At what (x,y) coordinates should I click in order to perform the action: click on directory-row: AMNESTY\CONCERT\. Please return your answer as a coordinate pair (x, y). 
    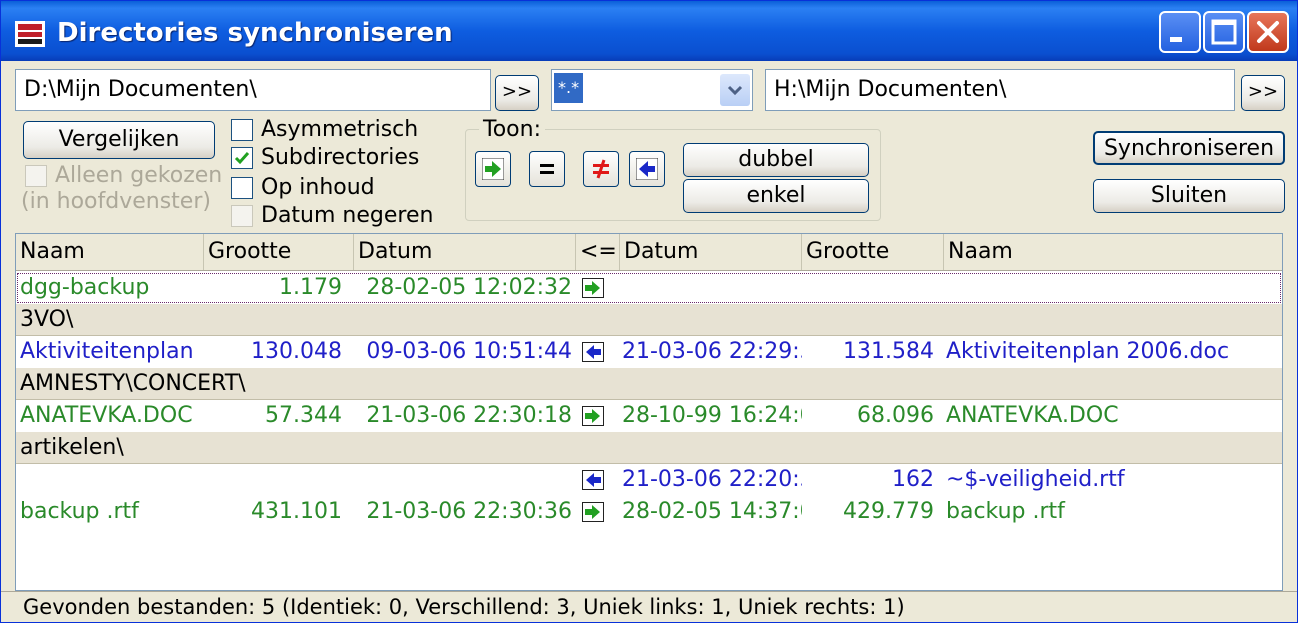
    Looking at the image, I should click on (649, 384).